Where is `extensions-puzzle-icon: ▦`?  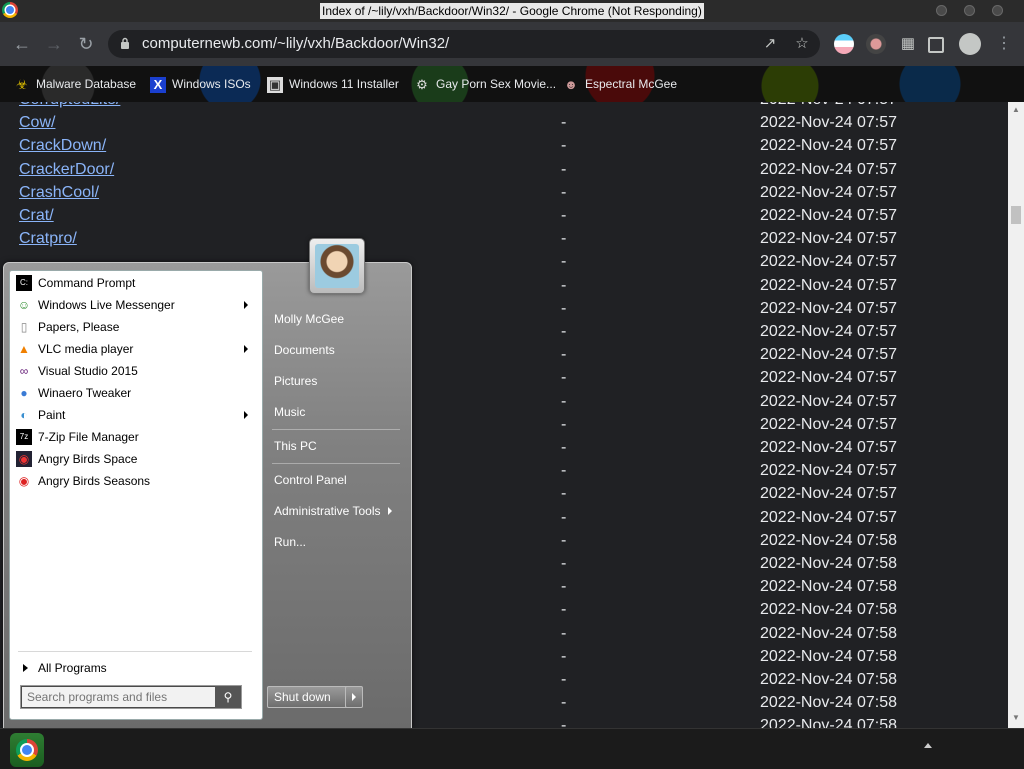
extensions-puzzle-icon: ▦ is located at coordinates (908, 44).